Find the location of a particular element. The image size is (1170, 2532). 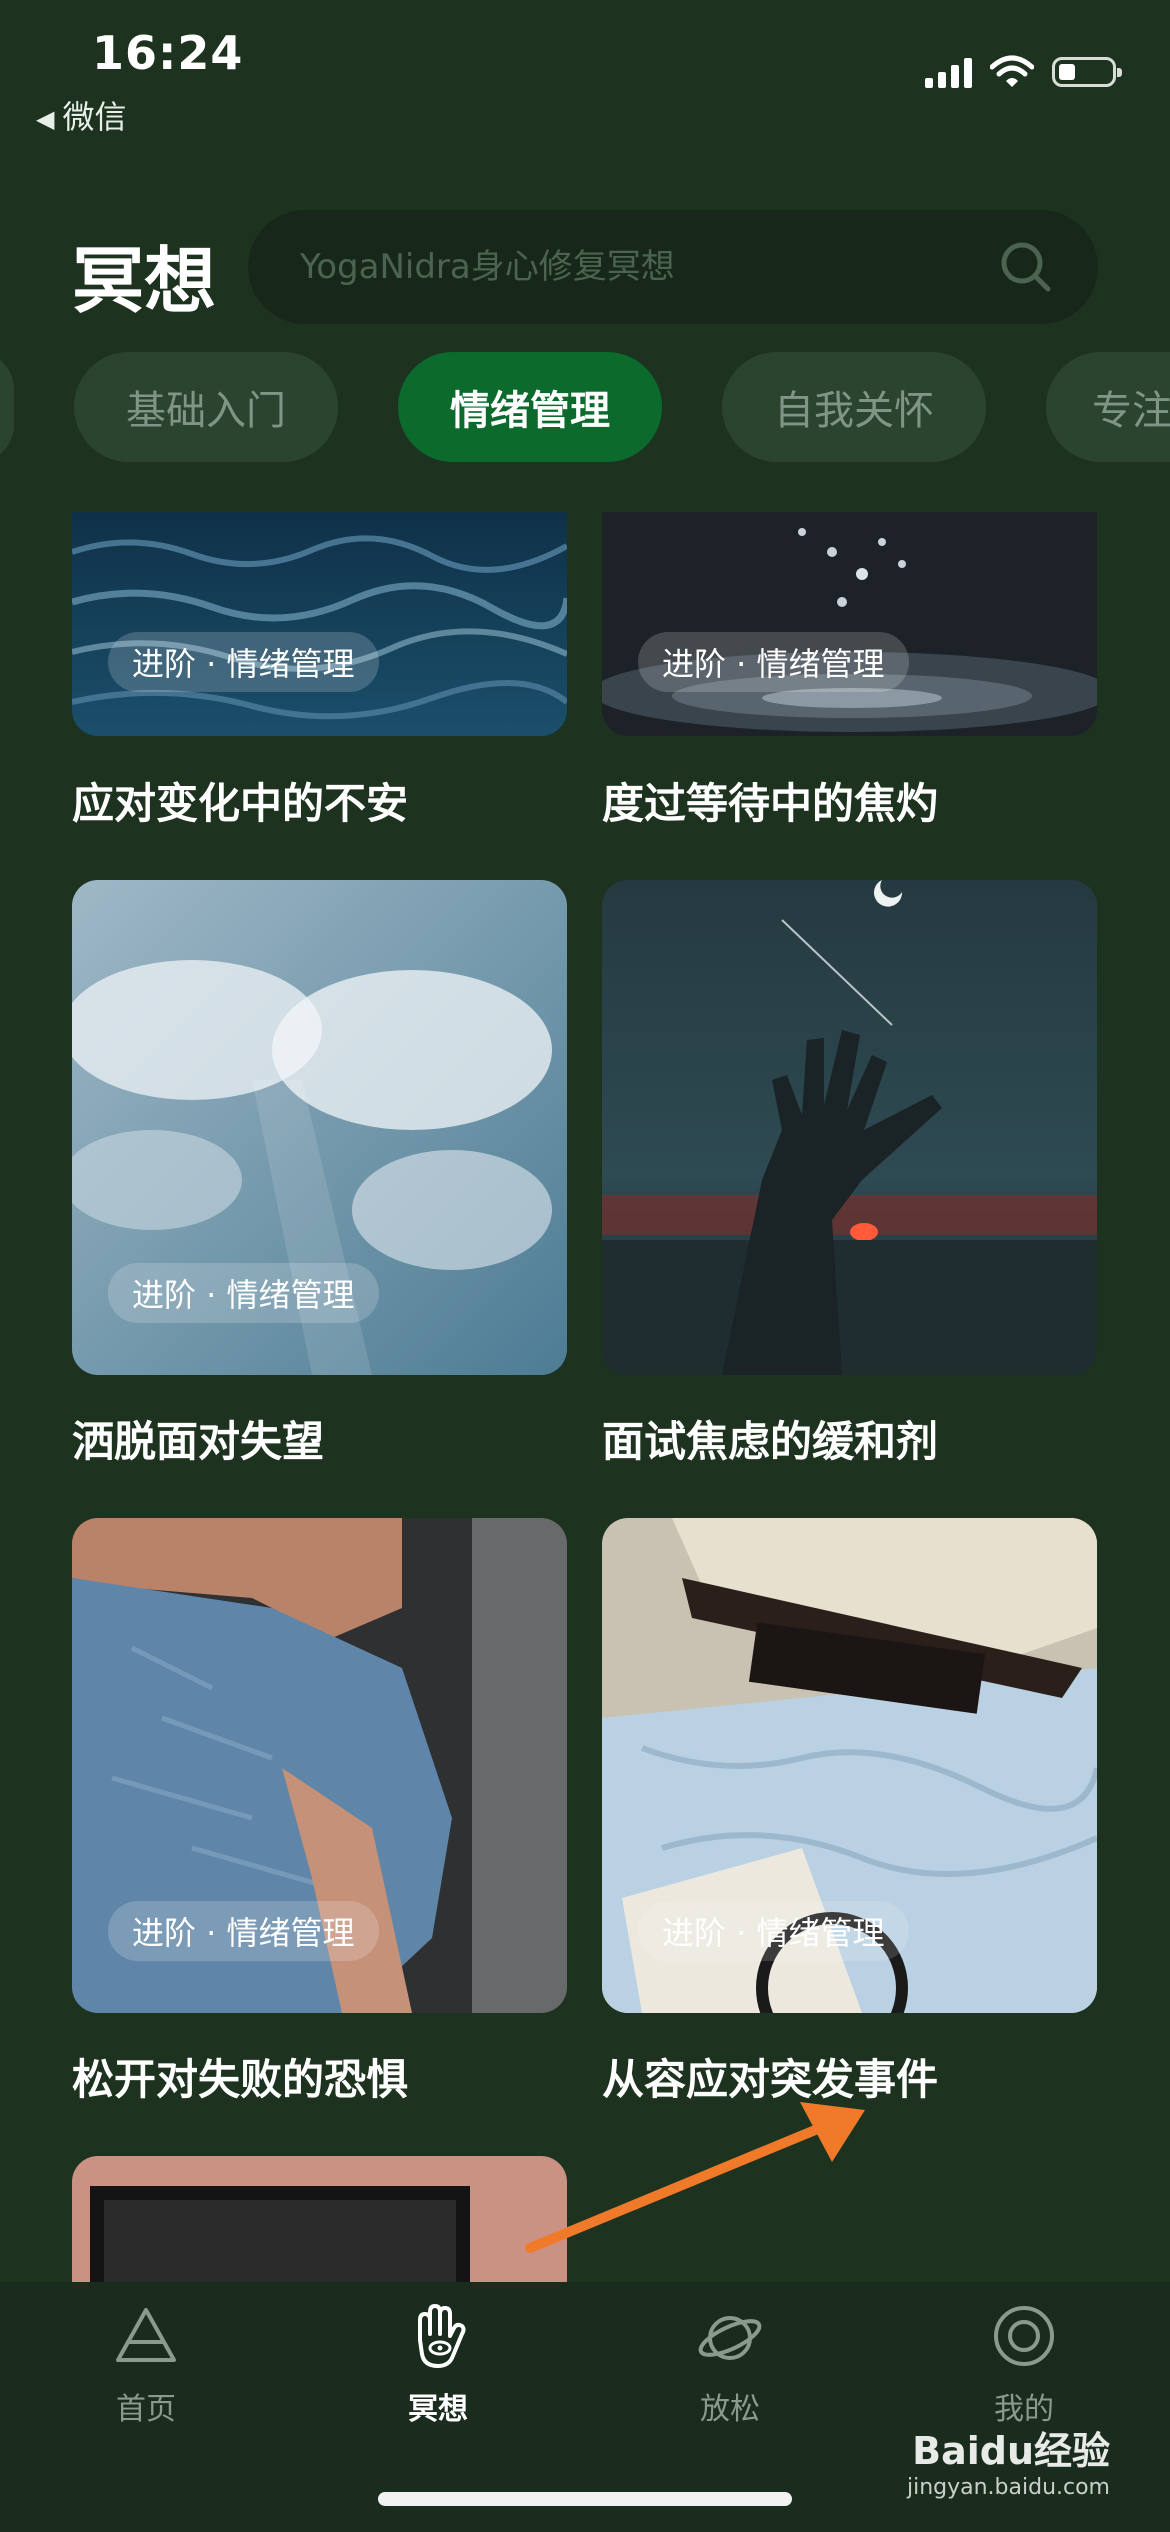

watermark-url: jingyan.baidu.com is located at coordinates (1008, 2487).